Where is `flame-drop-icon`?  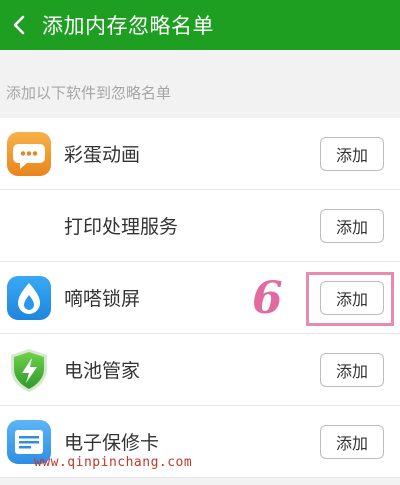
flame-drop-icon is located at coordinates (29, 297).